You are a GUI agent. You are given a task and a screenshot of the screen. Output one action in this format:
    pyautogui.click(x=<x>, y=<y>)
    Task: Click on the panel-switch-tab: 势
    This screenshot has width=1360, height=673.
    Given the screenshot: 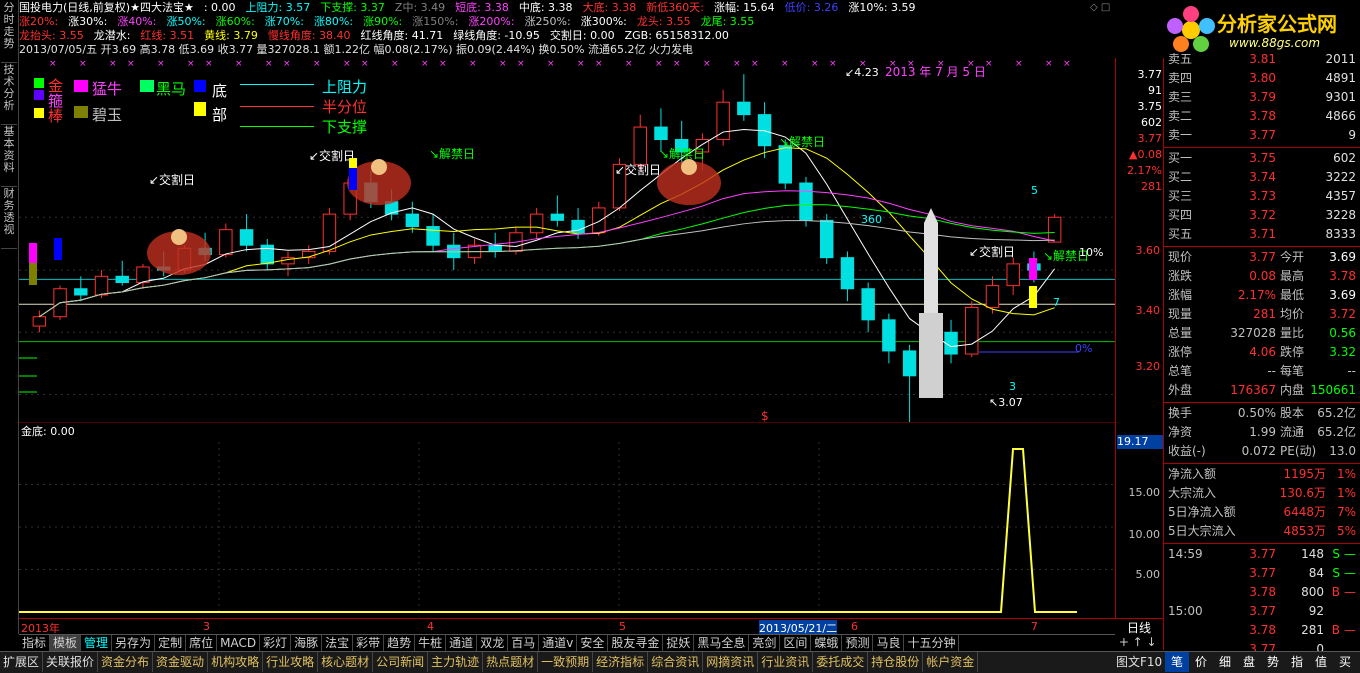 What is the action you would take?
    pyautogui.click(x=1273, y=662)
    